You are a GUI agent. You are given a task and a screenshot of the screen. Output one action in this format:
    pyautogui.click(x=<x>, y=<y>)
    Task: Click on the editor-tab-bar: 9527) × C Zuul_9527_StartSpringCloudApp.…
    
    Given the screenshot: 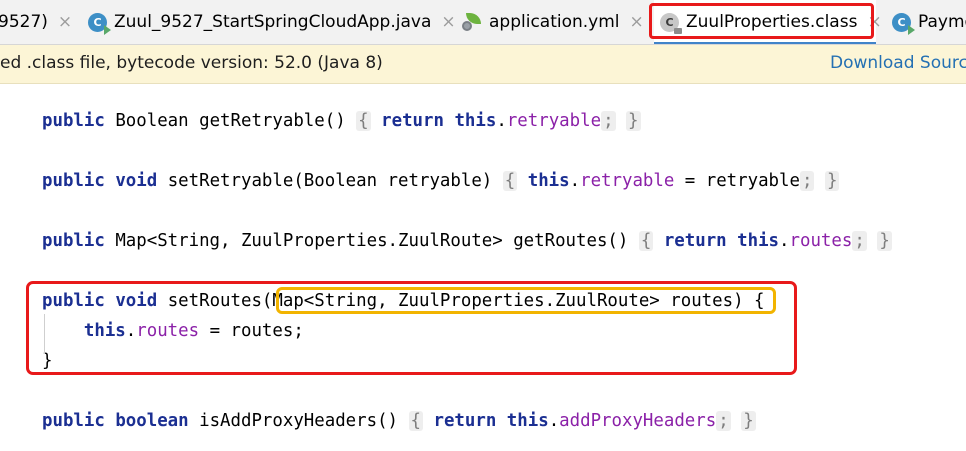 What is the action you would take?
    pyautogui.click(x=483, y=22)
    